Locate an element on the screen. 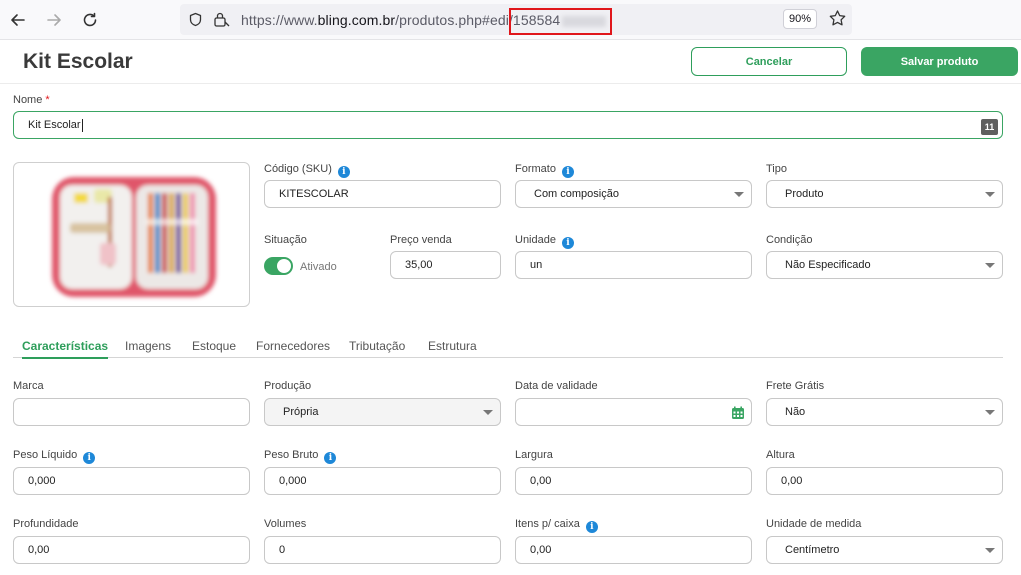  forward-button is located at coordinates (54, 20).